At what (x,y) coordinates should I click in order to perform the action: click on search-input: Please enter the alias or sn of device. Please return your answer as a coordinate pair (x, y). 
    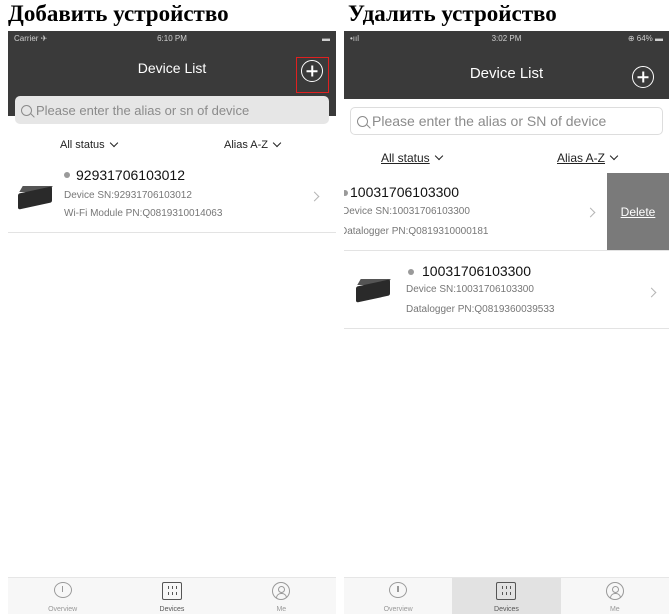
    Looking at the image, I should click on (172, 110).